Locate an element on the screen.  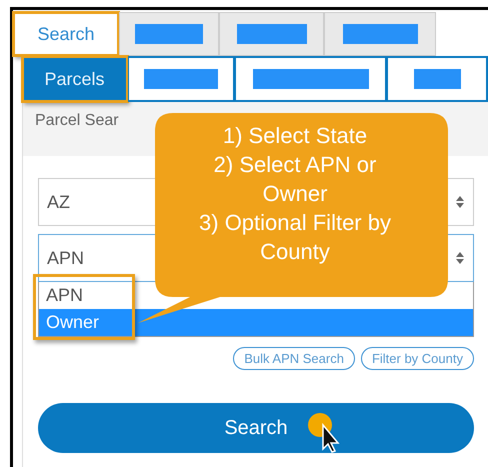
pill-button: Bulk APN Search is located at coordinates (294, 358).